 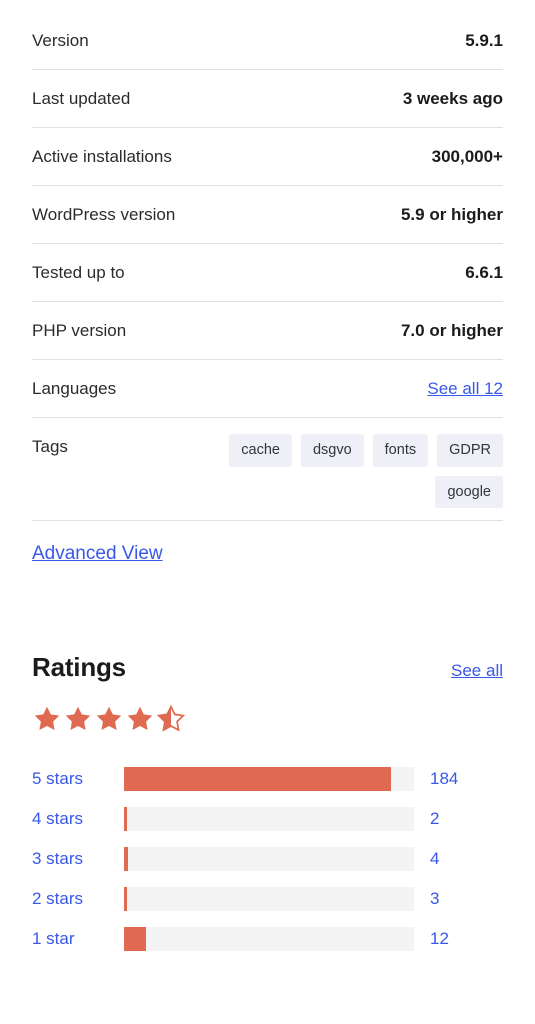 I want to click on meta-value: 3 weeks ago, so click(x=452, y=98).